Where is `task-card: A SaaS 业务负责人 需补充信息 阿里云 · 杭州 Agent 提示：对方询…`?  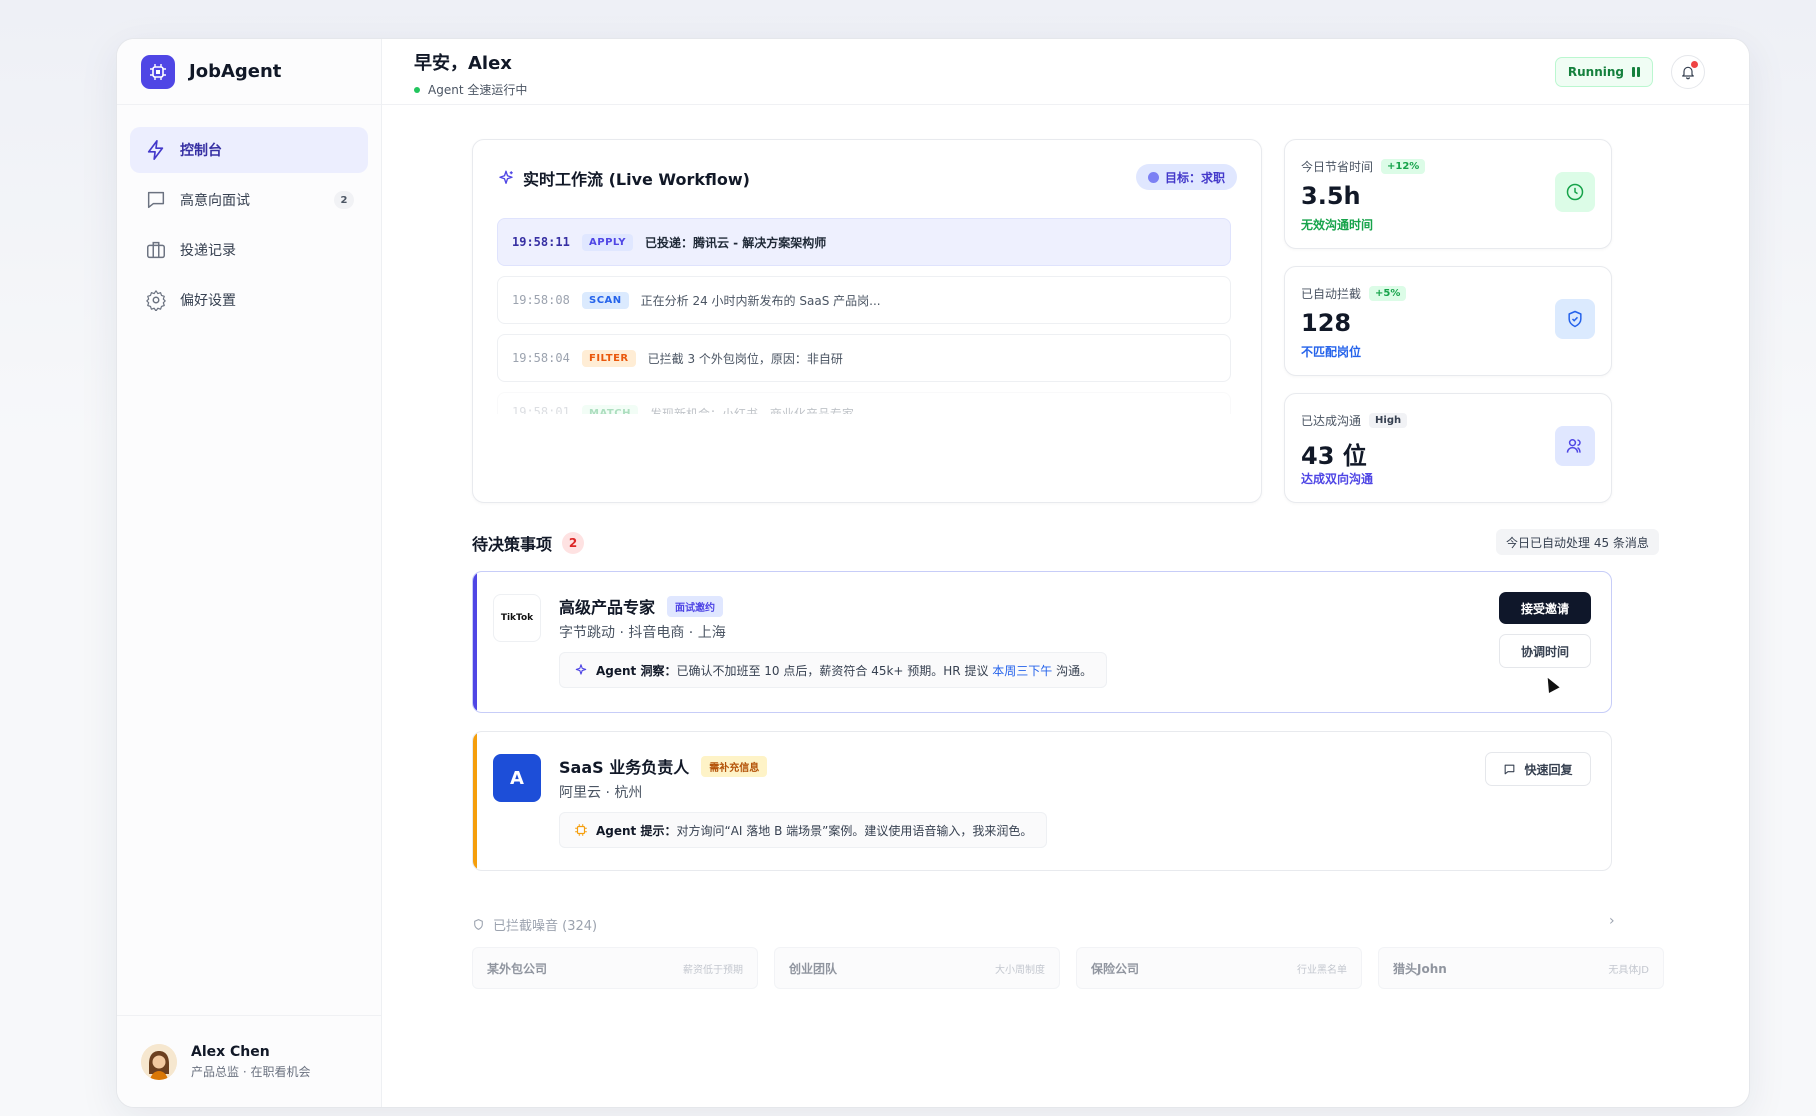
task-card: A SaaS 业务负责人 需补充信息 阿里云 · 杭州 Agent 提示：对方询… is located at coordinates (1042, 801).